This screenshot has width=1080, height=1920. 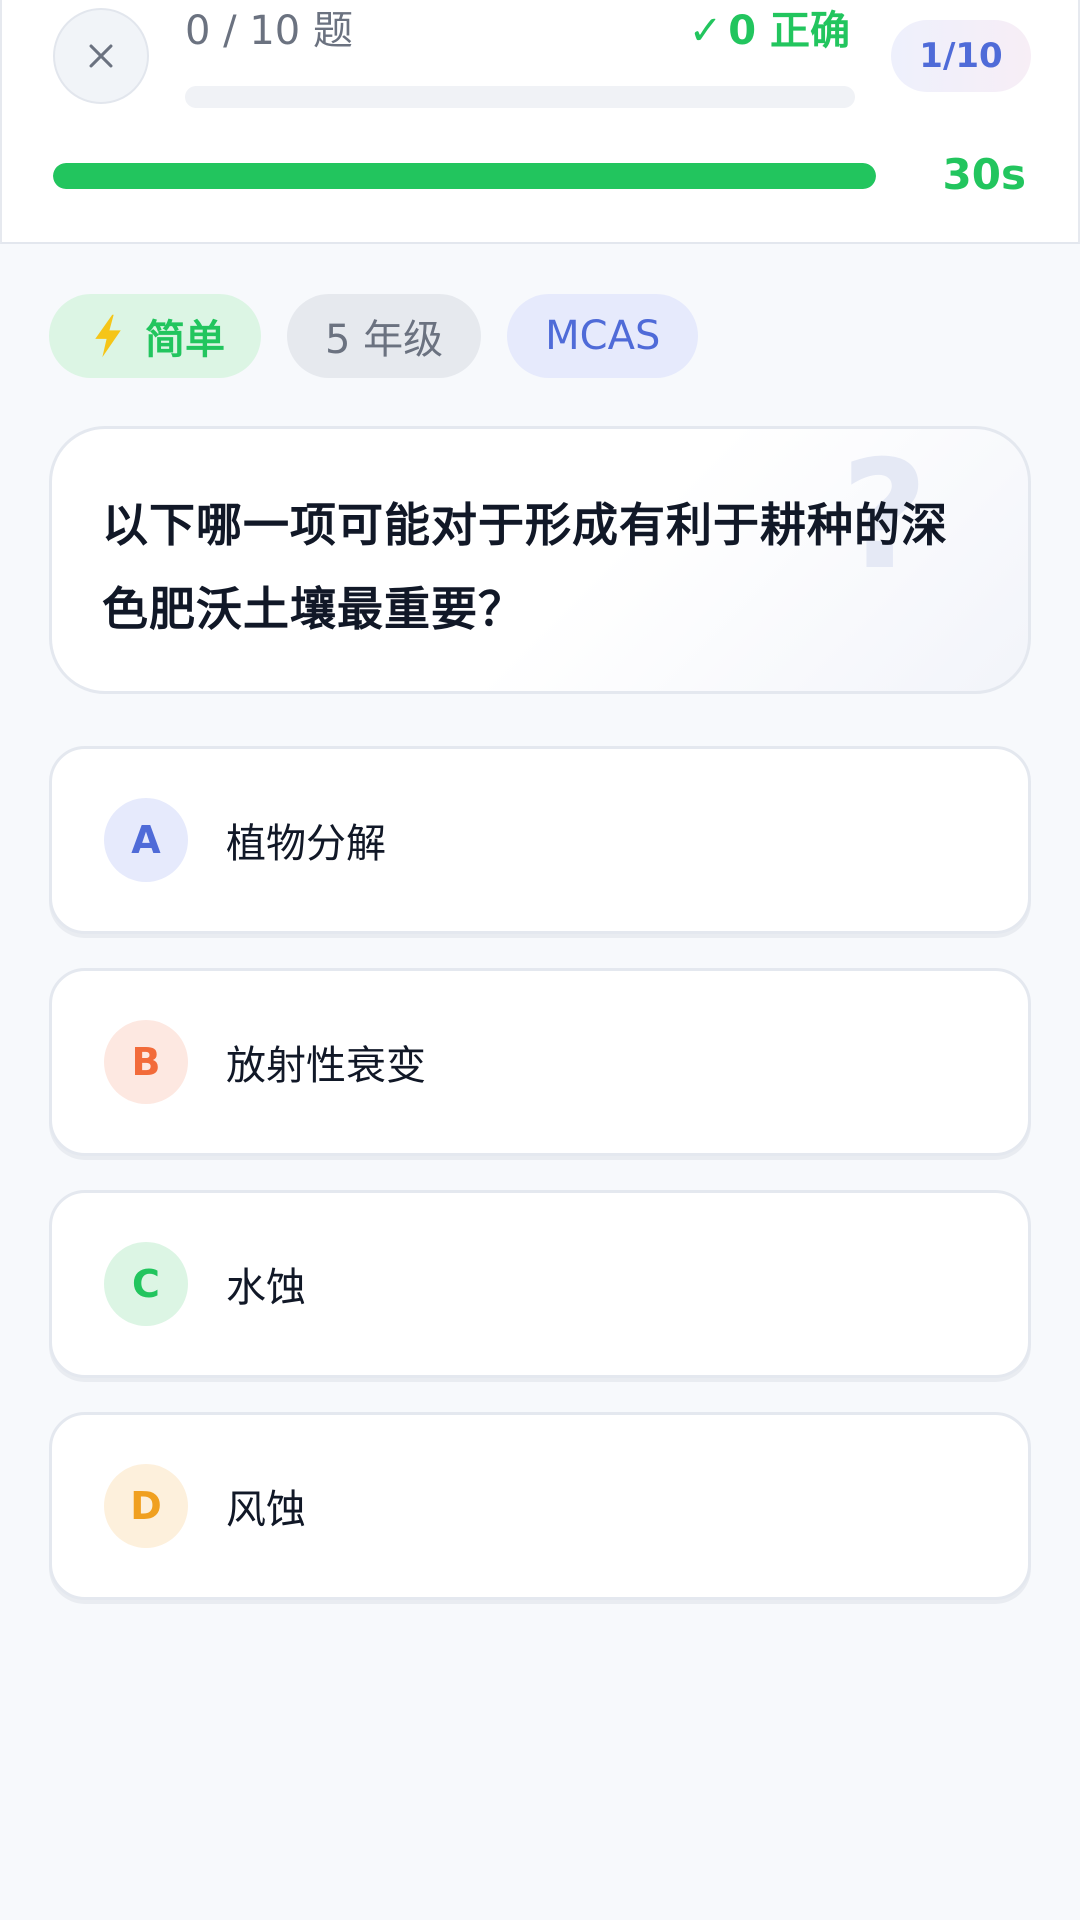 I want to click on difficulty-label: 简单, so click(x=185, y=340).